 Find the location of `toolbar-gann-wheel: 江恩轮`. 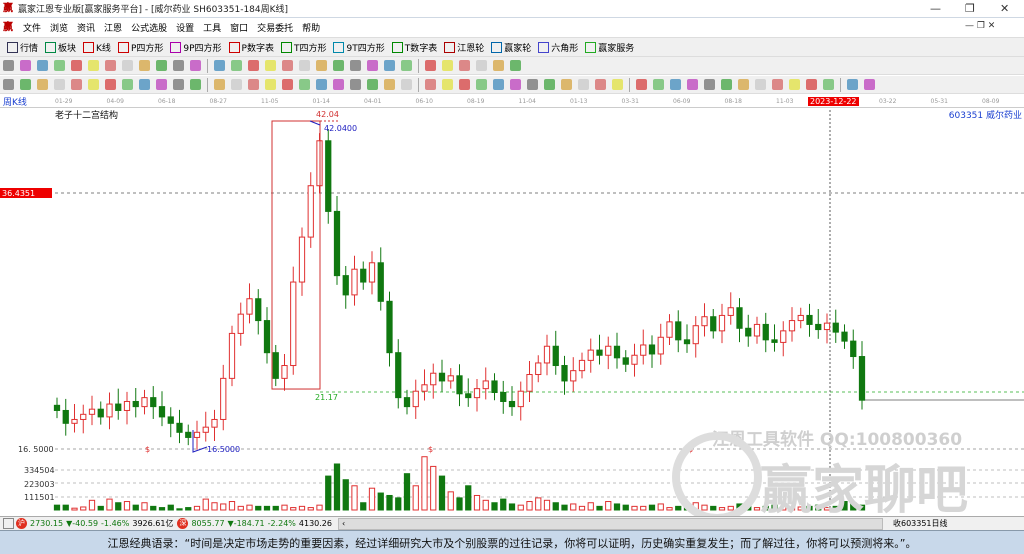

toolbar-gann-wheel: 江恩轮 is located at coordinates (464, 47).